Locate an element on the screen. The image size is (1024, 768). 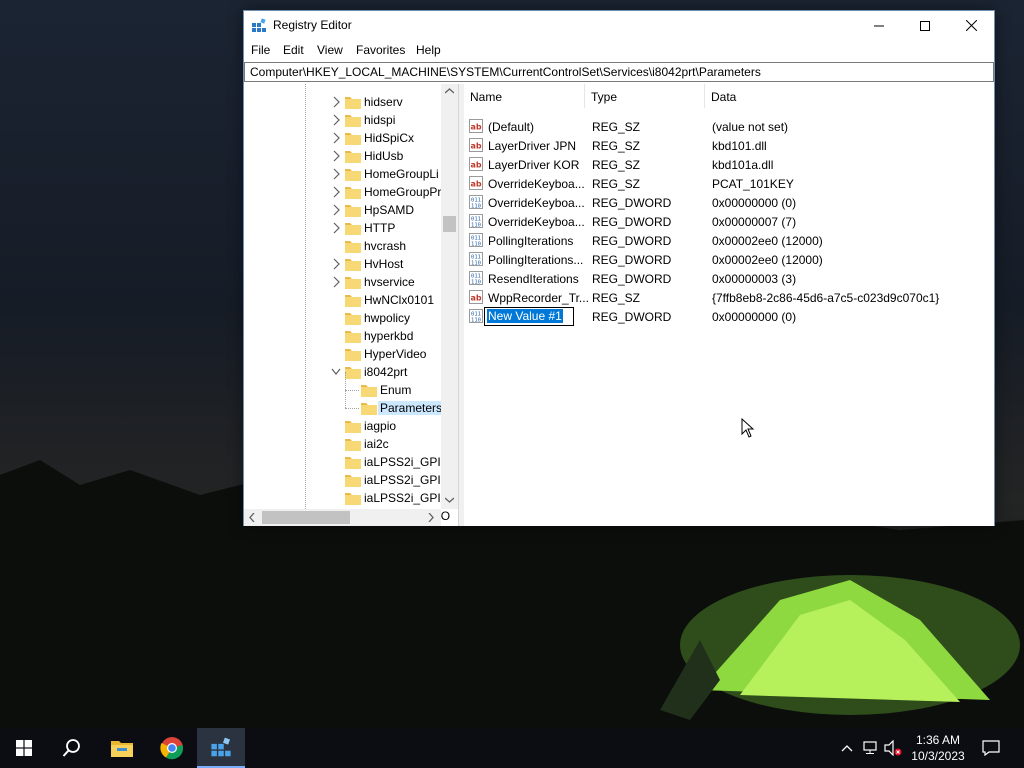
menu-view: View is located at coordinates (330, 50).